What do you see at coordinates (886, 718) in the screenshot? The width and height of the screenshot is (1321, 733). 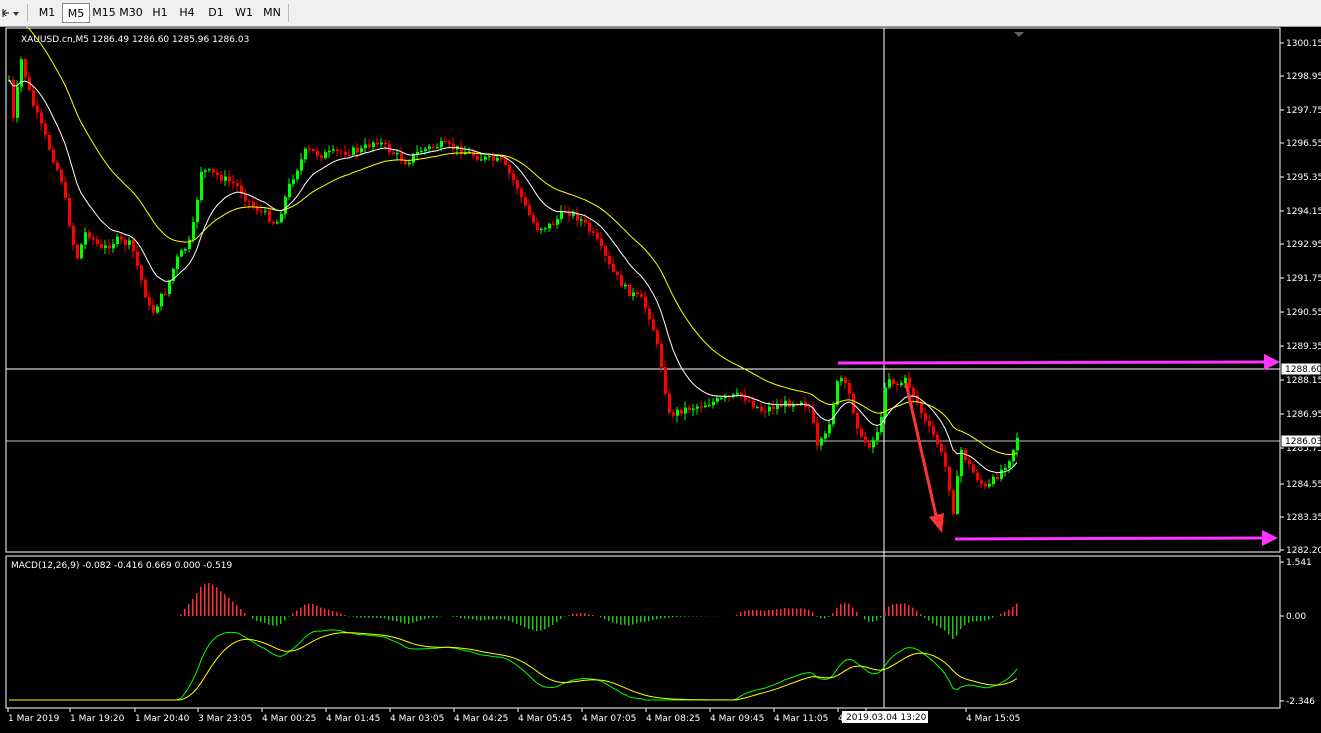 I see `crosshair-time-label: 2019.03.04 13:20` at bounding box center [886, 718].